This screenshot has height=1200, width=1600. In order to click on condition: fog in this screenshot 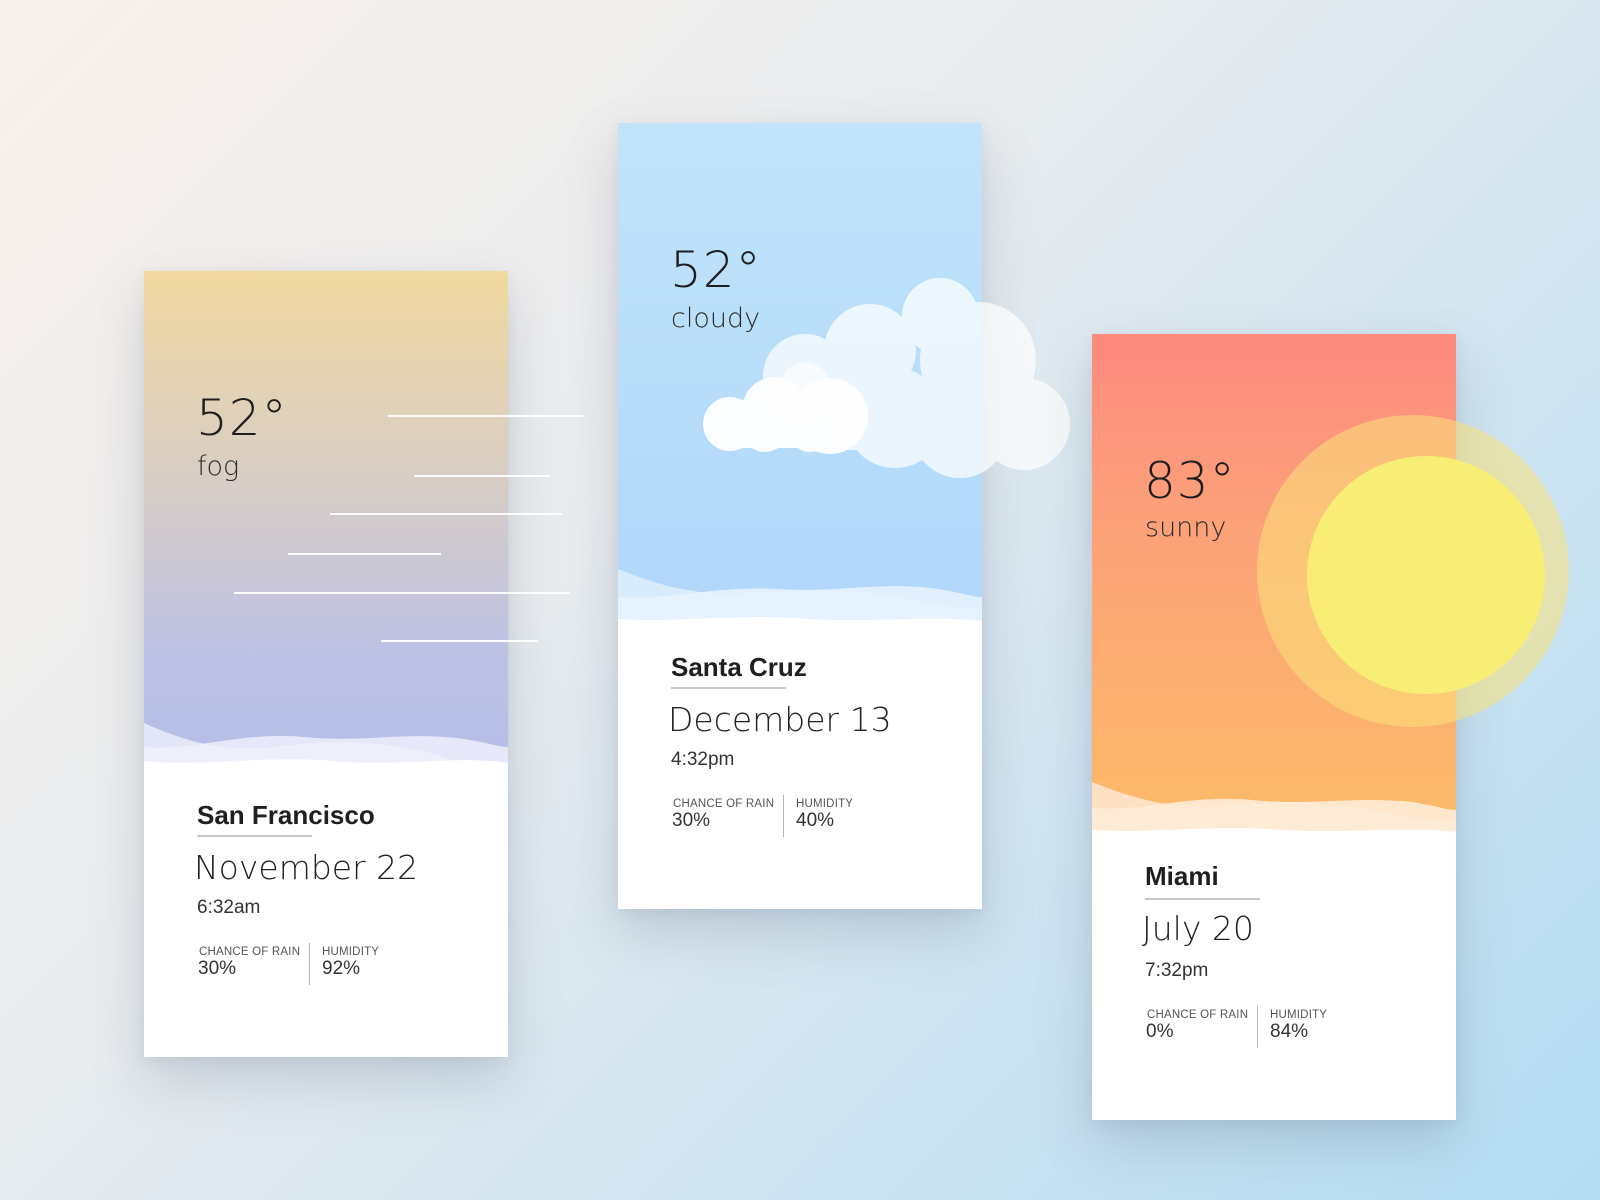, I will do `click(218, 466)`.